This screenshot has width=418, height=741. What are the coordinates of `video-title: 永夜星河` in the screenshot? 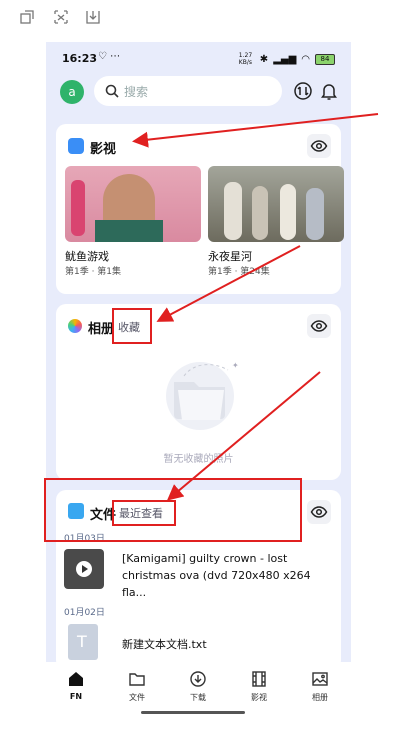 It's located at (230, 256).